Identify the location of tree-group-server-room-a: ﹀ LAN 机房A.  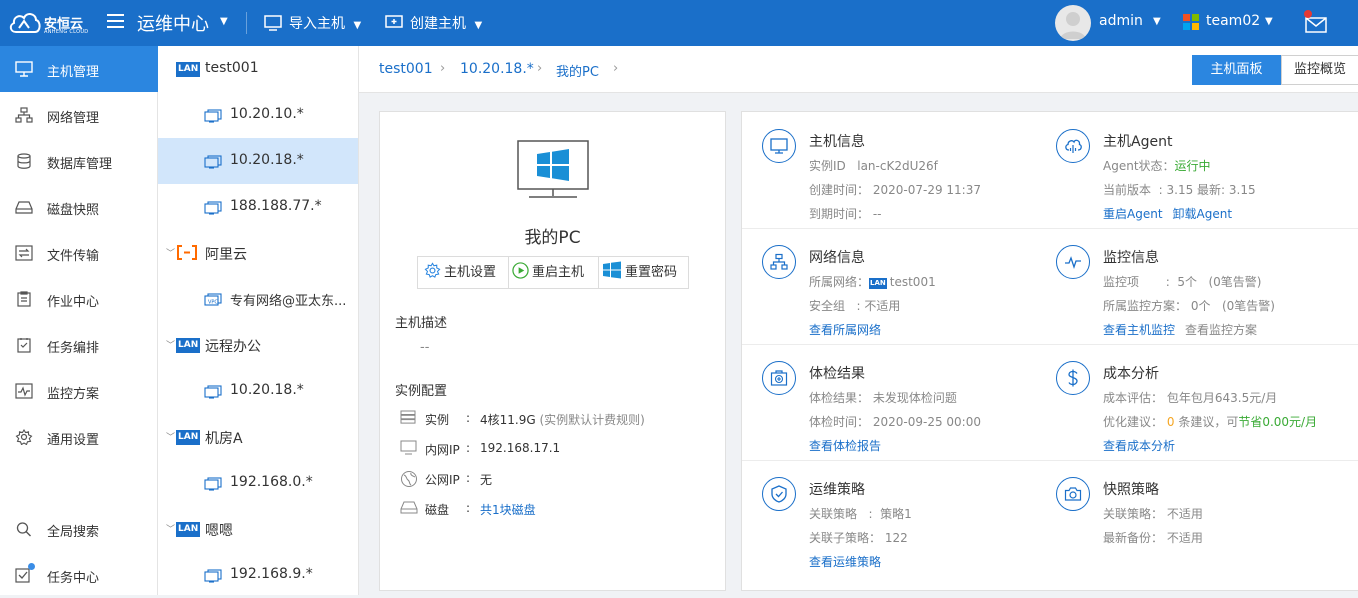
(258, 437).